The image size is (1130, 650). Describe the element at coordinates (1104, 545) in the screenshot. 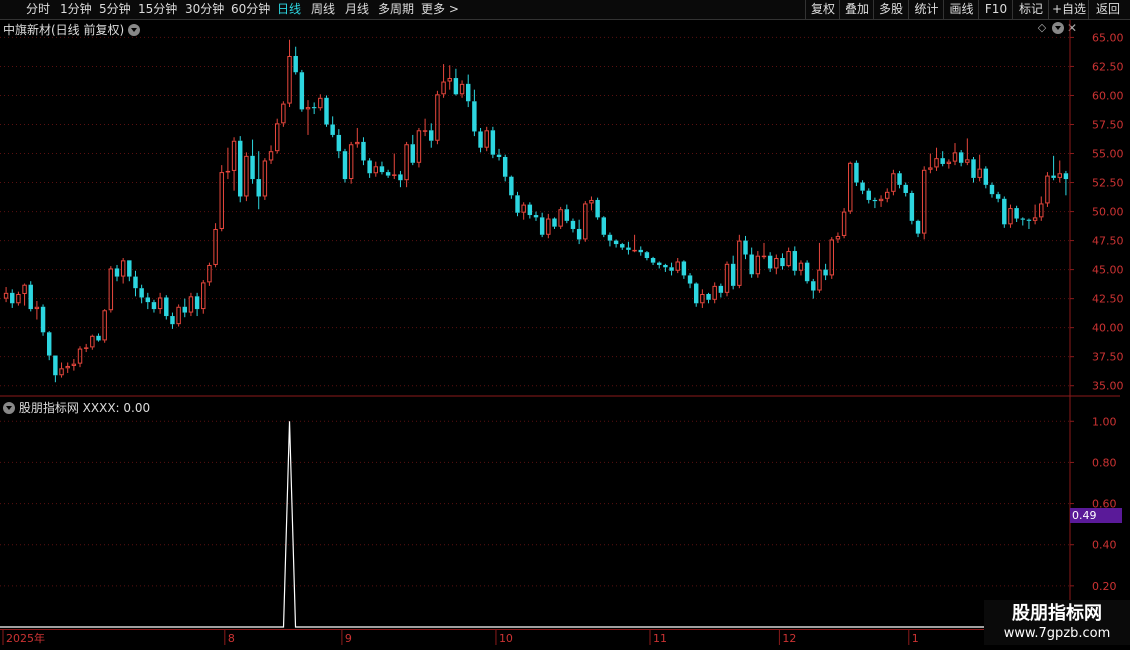

I see `indicator-tick-label: 0.40` at that location.